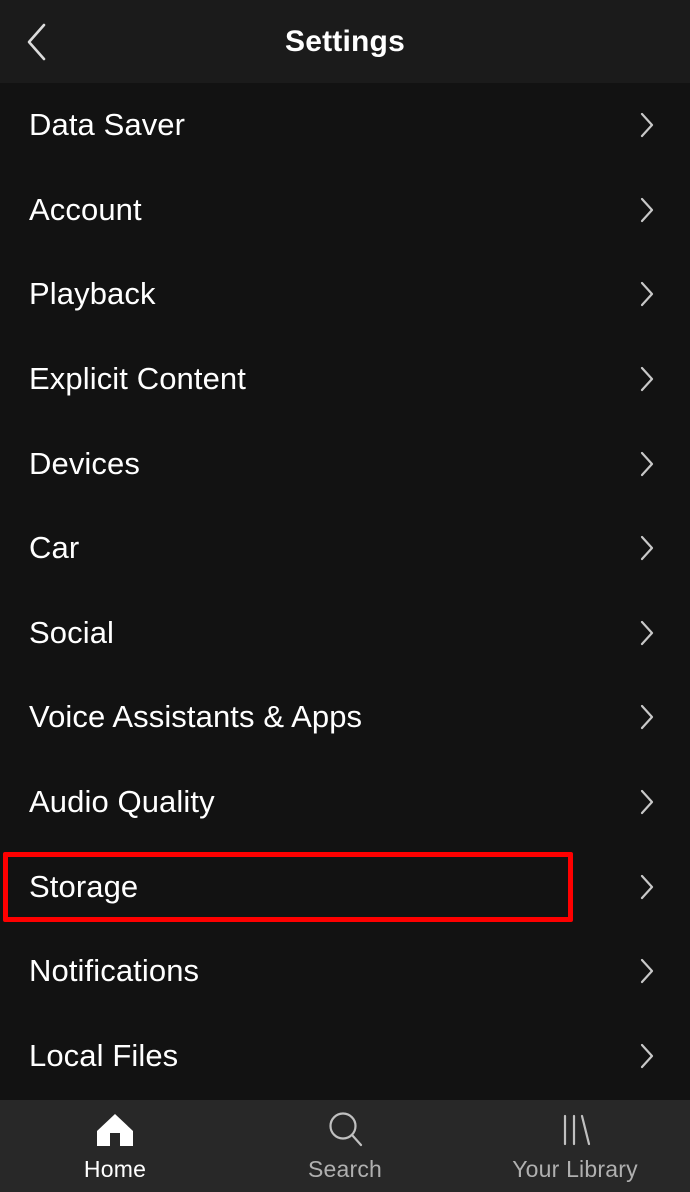 This screenshot has width=690, height=1192. What do you see at coordinates (84, 463) in the screenshot?
I see `settings-row-label: Devices` at bounding box center [84, 463].